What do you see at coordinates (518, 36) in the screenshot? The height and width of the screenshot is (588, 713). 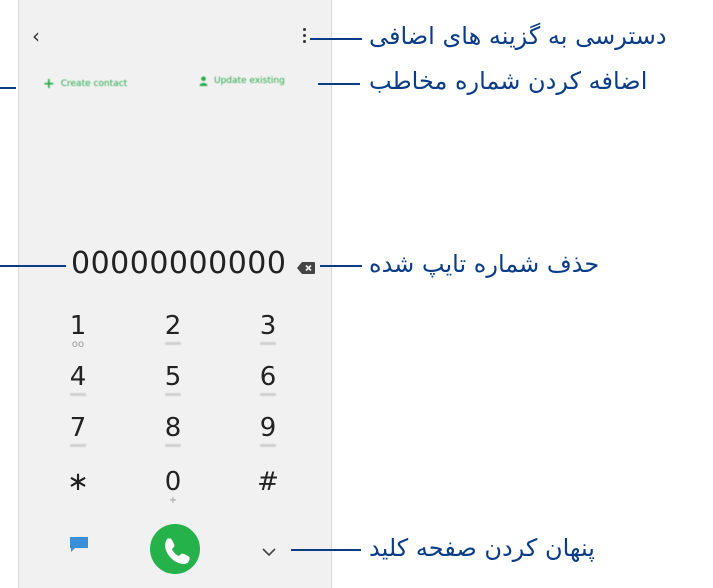 I see `annotation-more-options: دسترسی به گزینه های اضافی` at bounding box center [518, 36].